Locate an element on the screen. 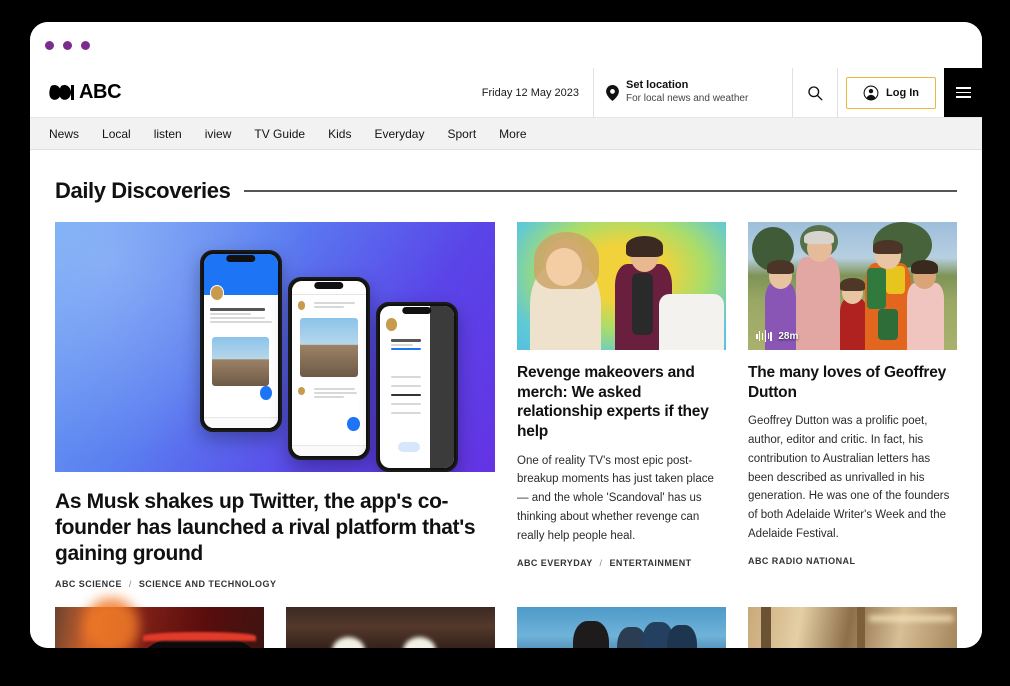 Image resolution: width=1010 pixels, height=686 pixels. set-location-button: Set location For local news and weather is located at coordinates (693, 92).